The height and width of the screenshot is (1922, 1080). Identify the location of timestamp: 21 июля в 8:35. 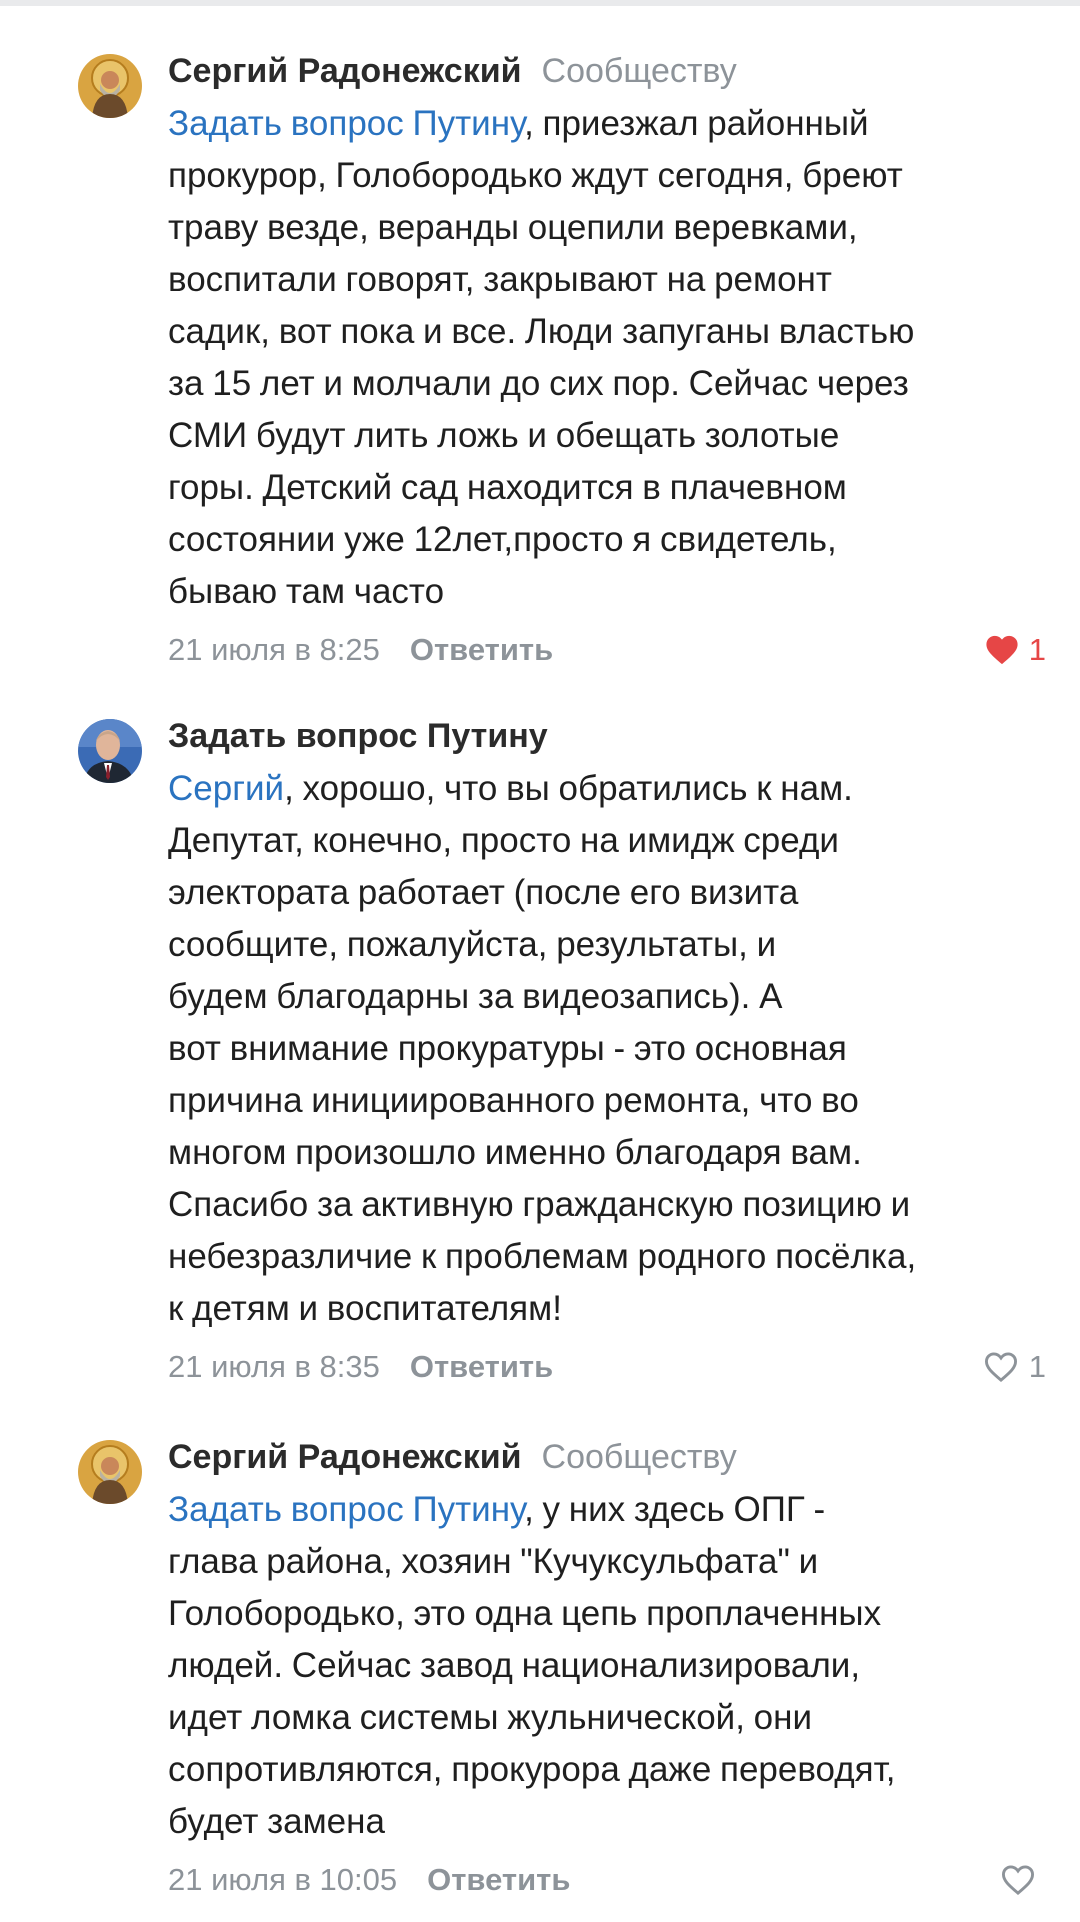
(274, 1366).